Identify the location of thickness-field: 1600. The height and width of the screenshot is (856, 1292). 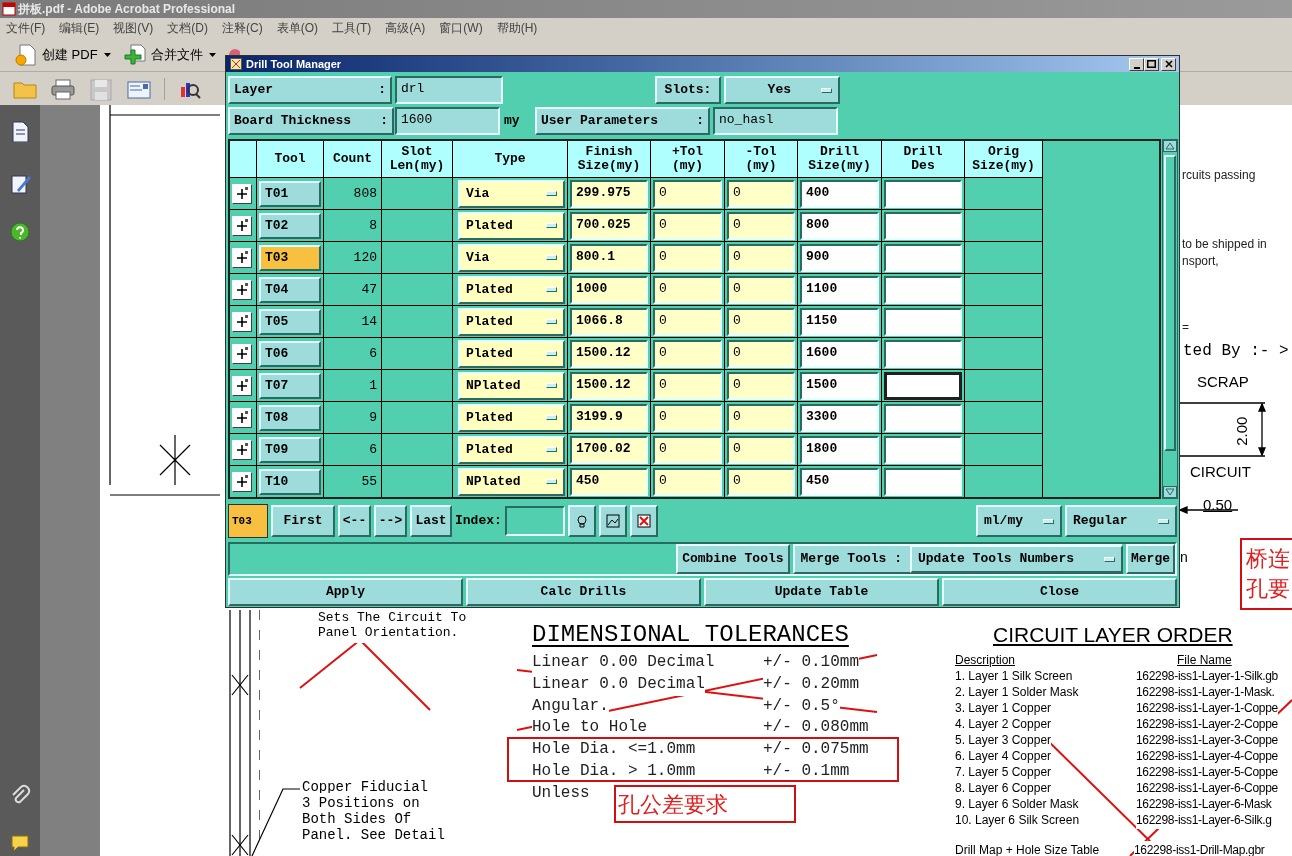
(447, 121).